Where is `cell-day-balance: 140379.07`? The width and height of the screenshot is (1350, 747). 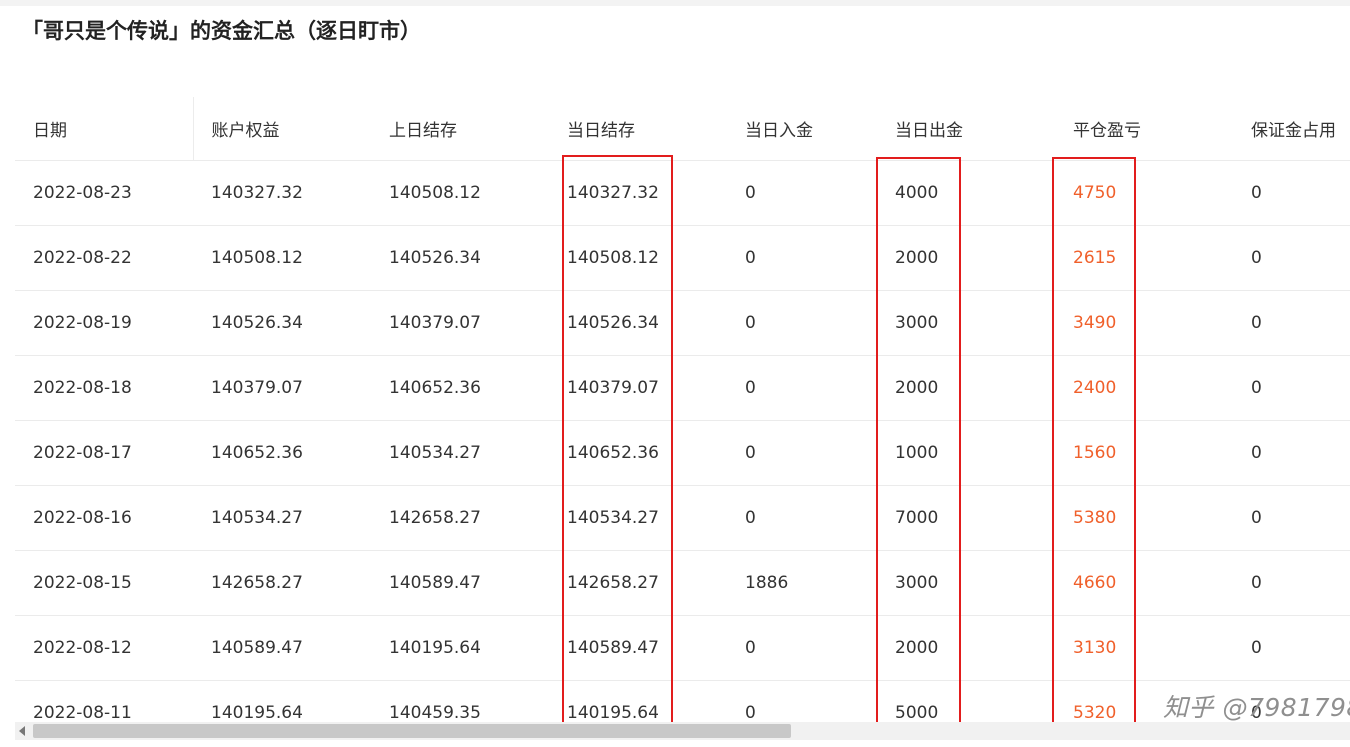 cell-day-balance: 140379.07 is located at coordinates (638, 388).